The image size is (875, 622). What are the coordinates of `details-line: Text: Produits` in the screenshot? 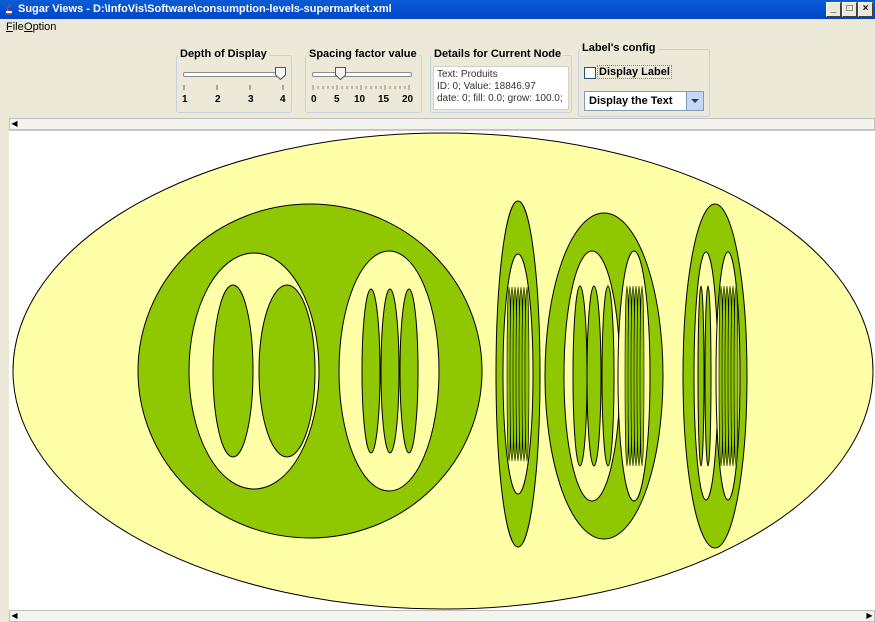 It's located at (467, 74).